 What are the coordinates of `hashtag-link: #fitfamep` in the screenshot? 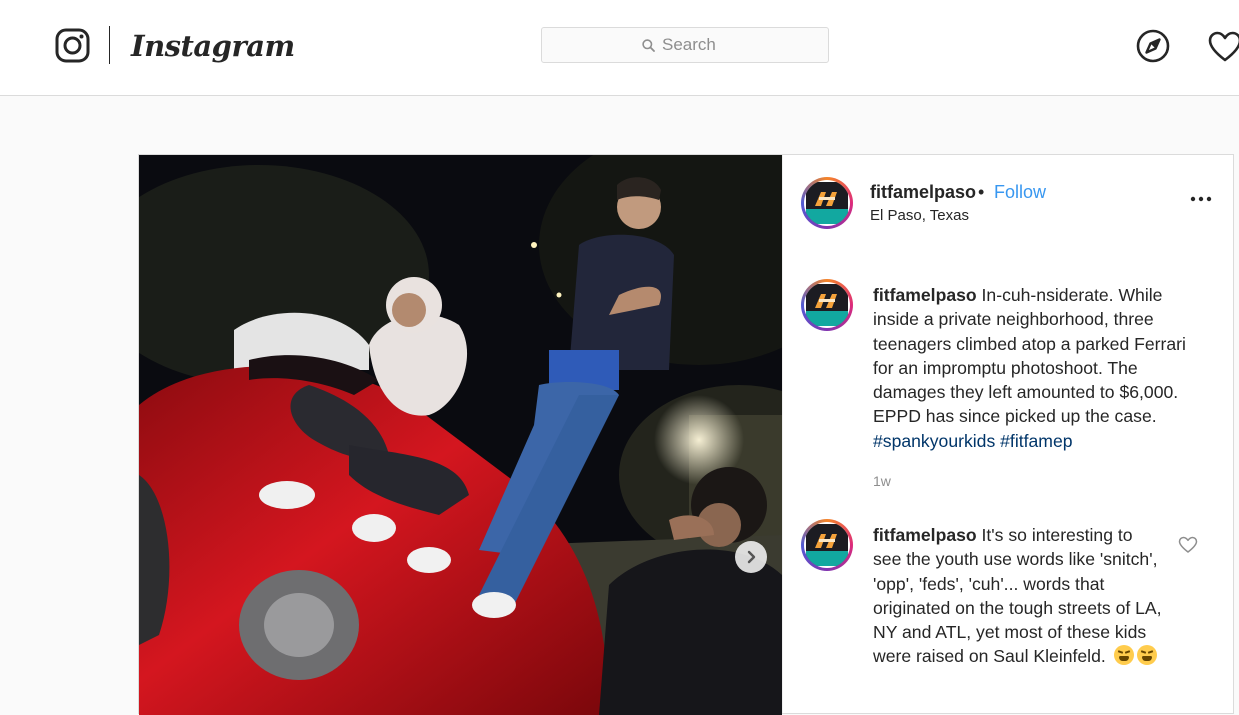 It's located at (1036, 441).